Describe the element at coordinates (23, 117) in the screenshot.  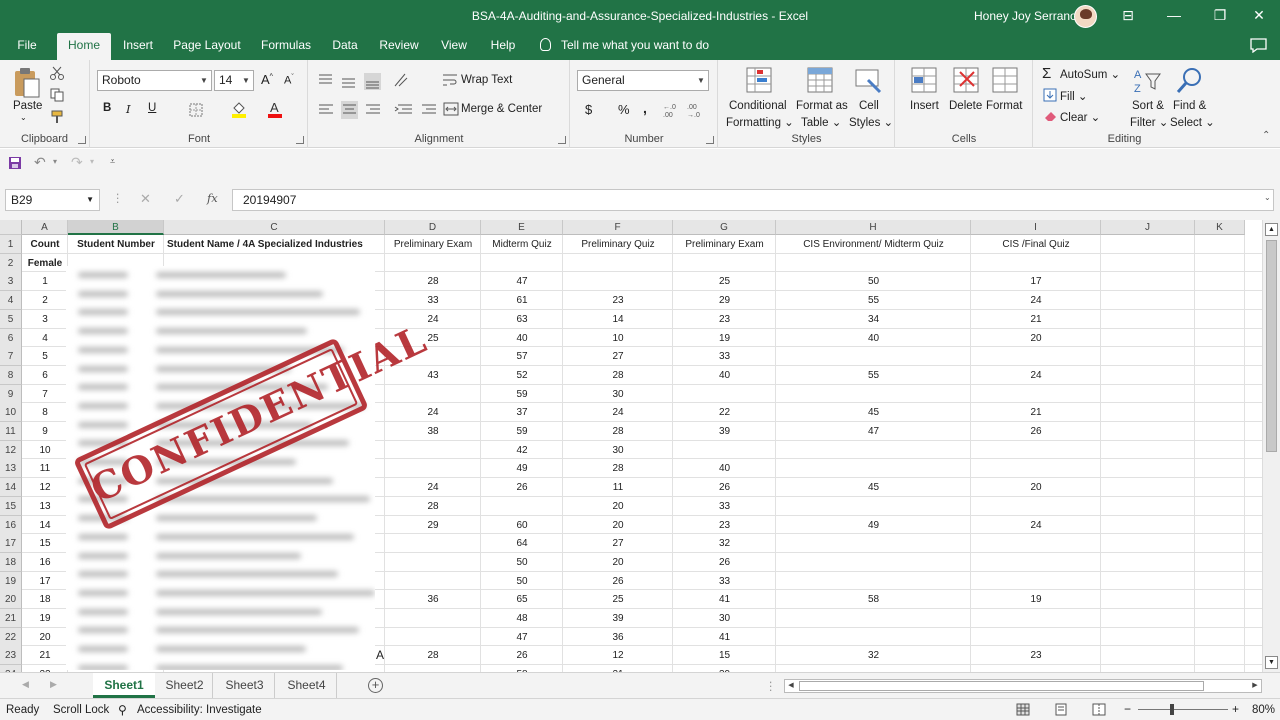
I see `chevron-down-icon: ⌄` at that location.